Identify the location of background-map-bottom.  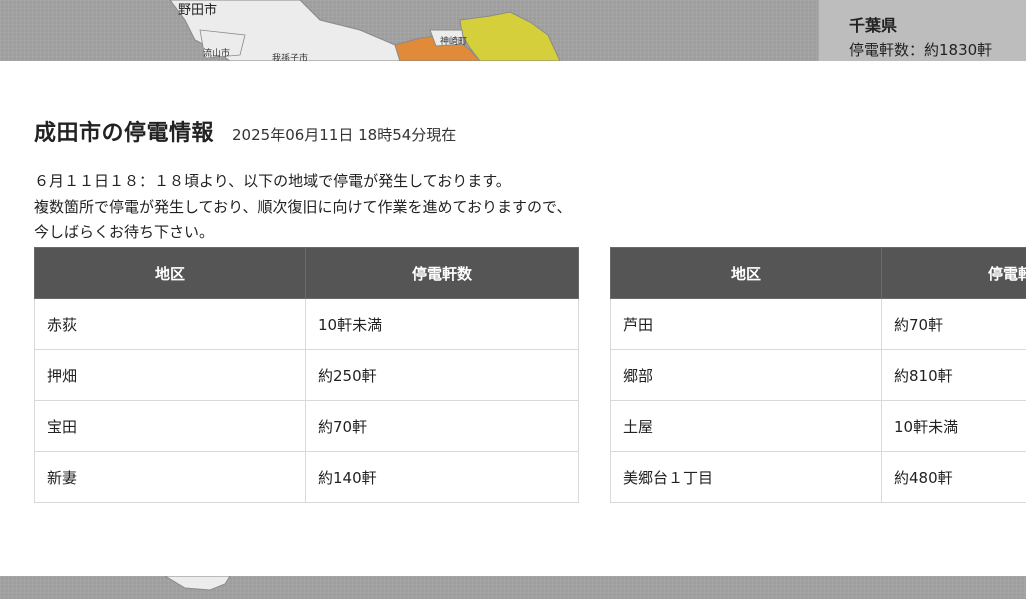
(513, 587).